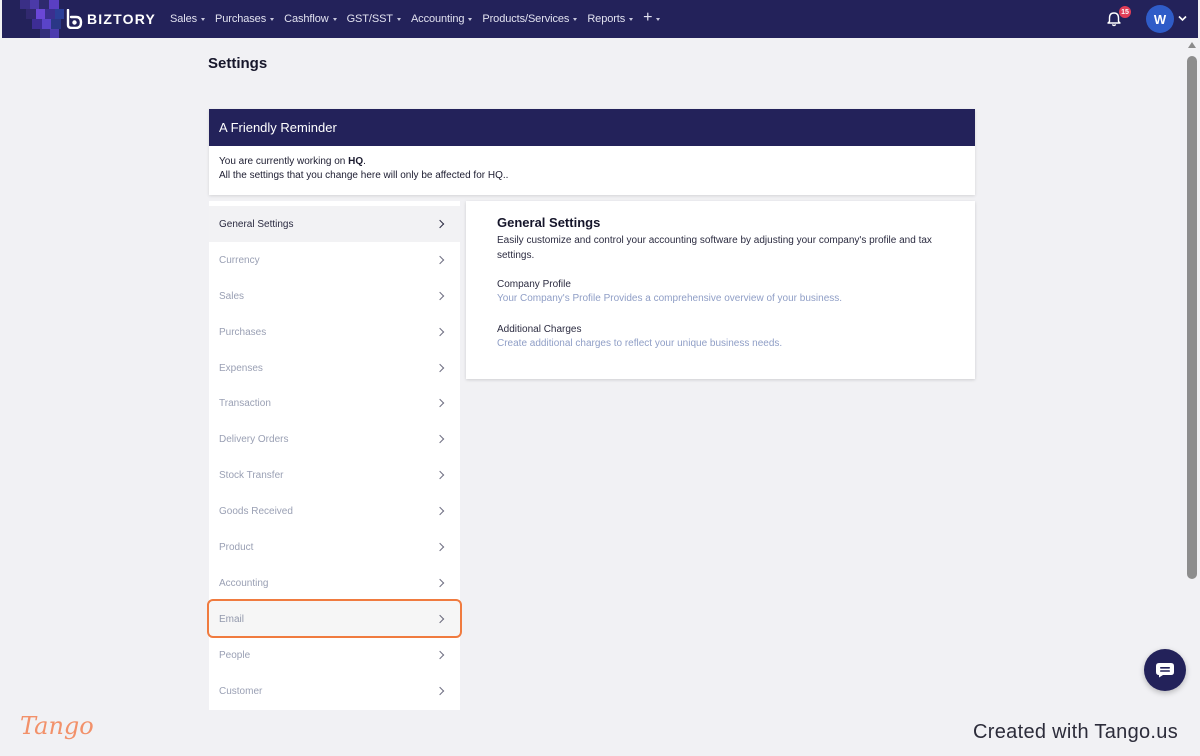  Describe the element at coordinates (254, 439) in the screenshot. I see `settings-item-label: Delivery Orders` at that location.